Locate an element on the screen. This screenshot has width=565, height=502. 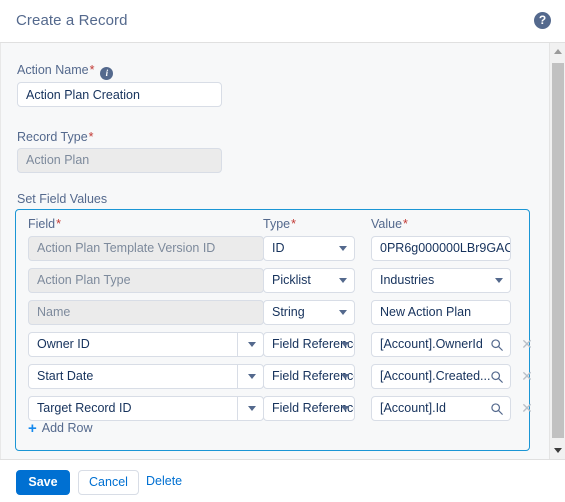
row-field-text: Start Date is located at coordinates (65, 376).